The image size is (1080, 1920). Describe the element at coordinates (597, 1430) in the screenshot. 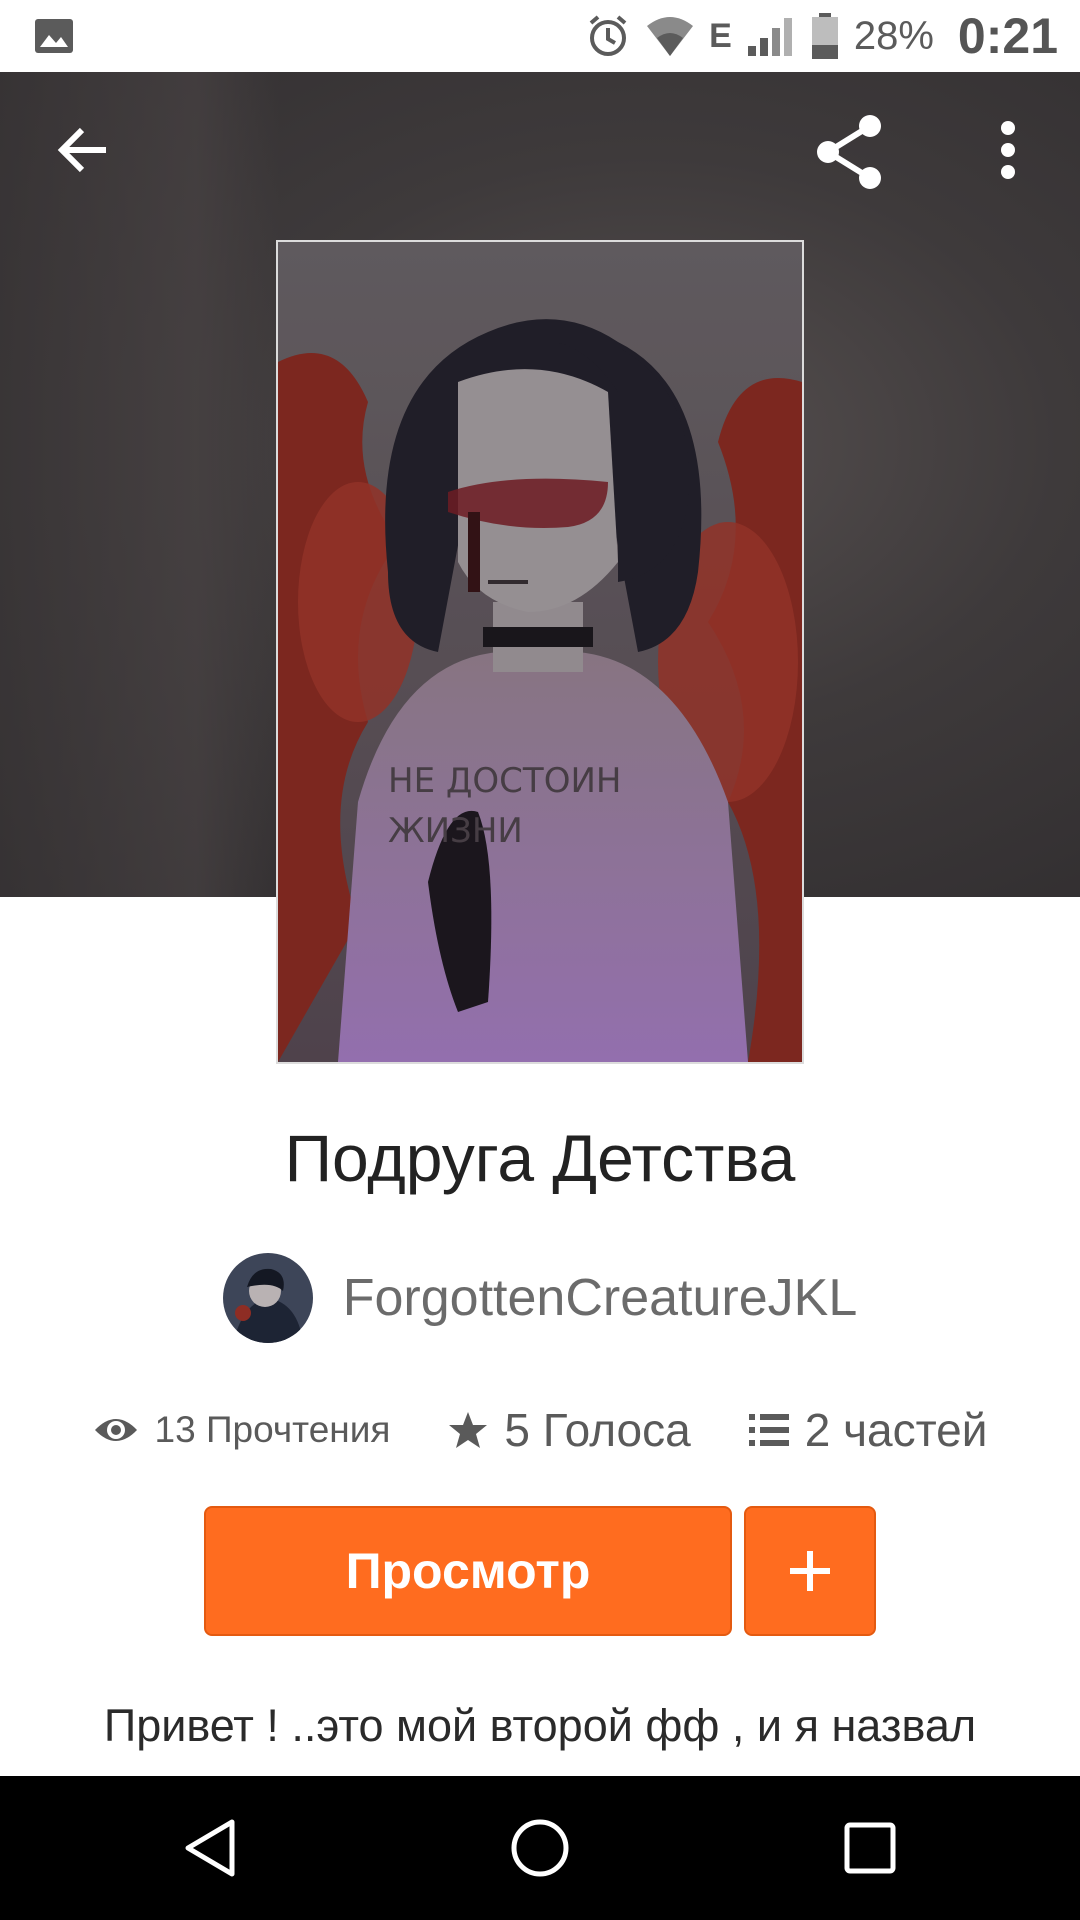

I see `votes-count: 5 Голоса` at that location.